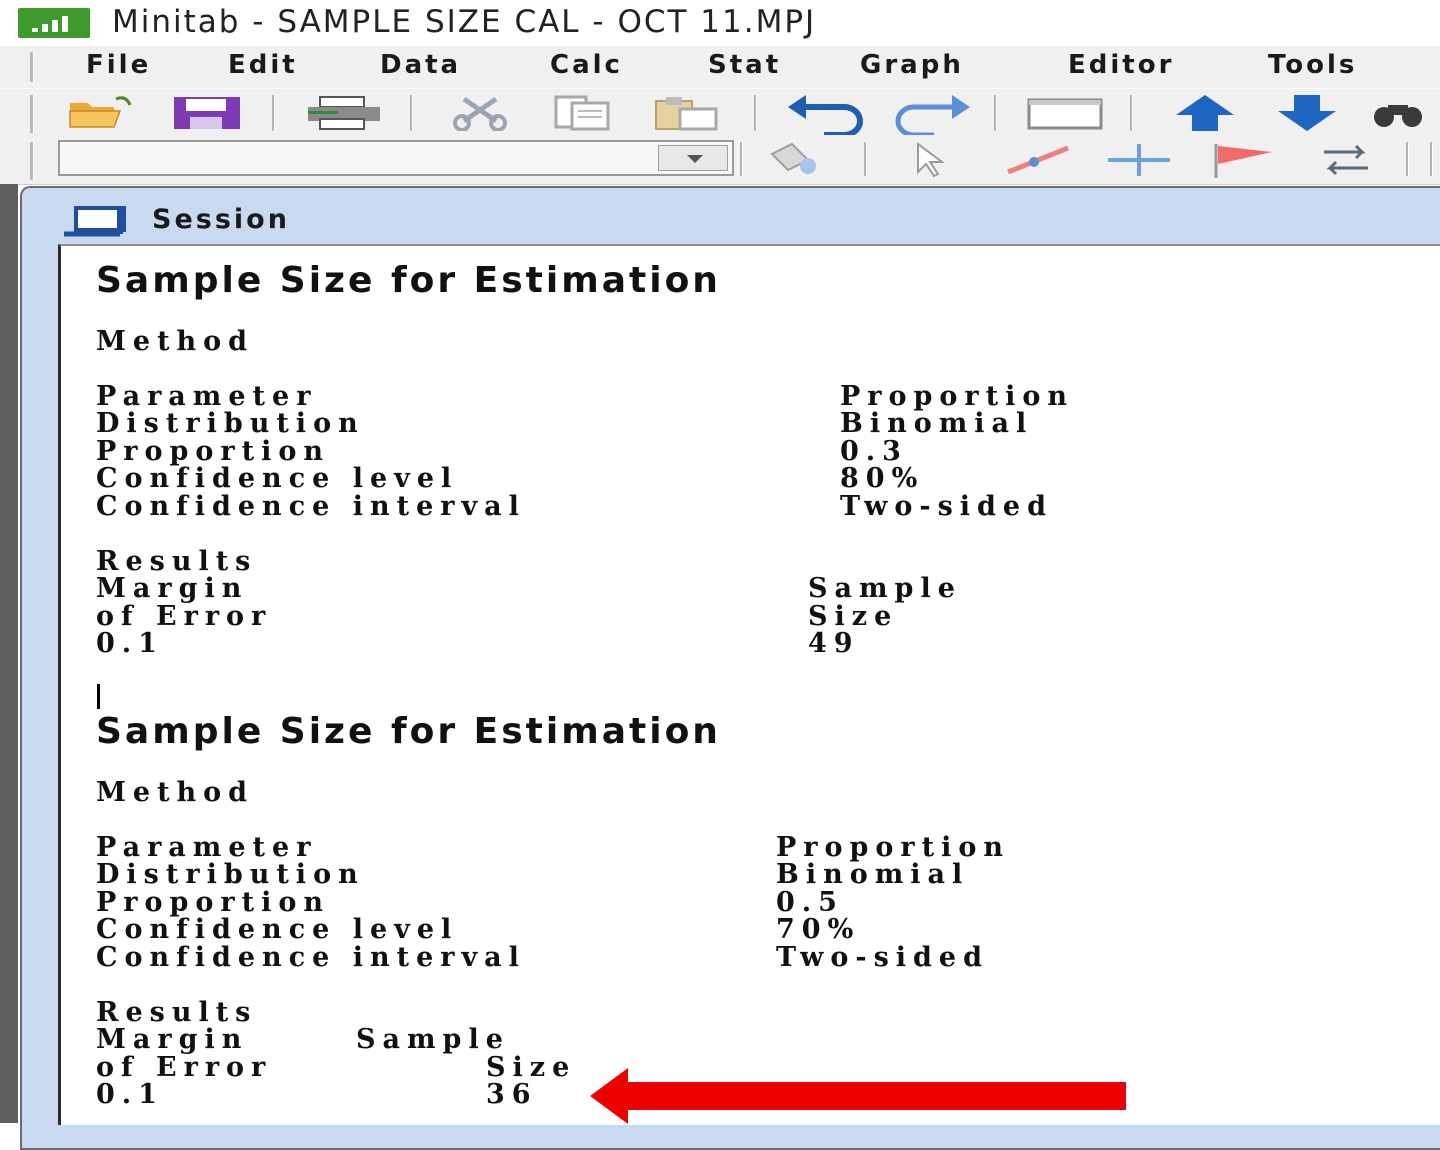 Image resolution: width=1440 pixels, height=1150 pixels. I want to click on select-pointer-icon, so click(931, 162).